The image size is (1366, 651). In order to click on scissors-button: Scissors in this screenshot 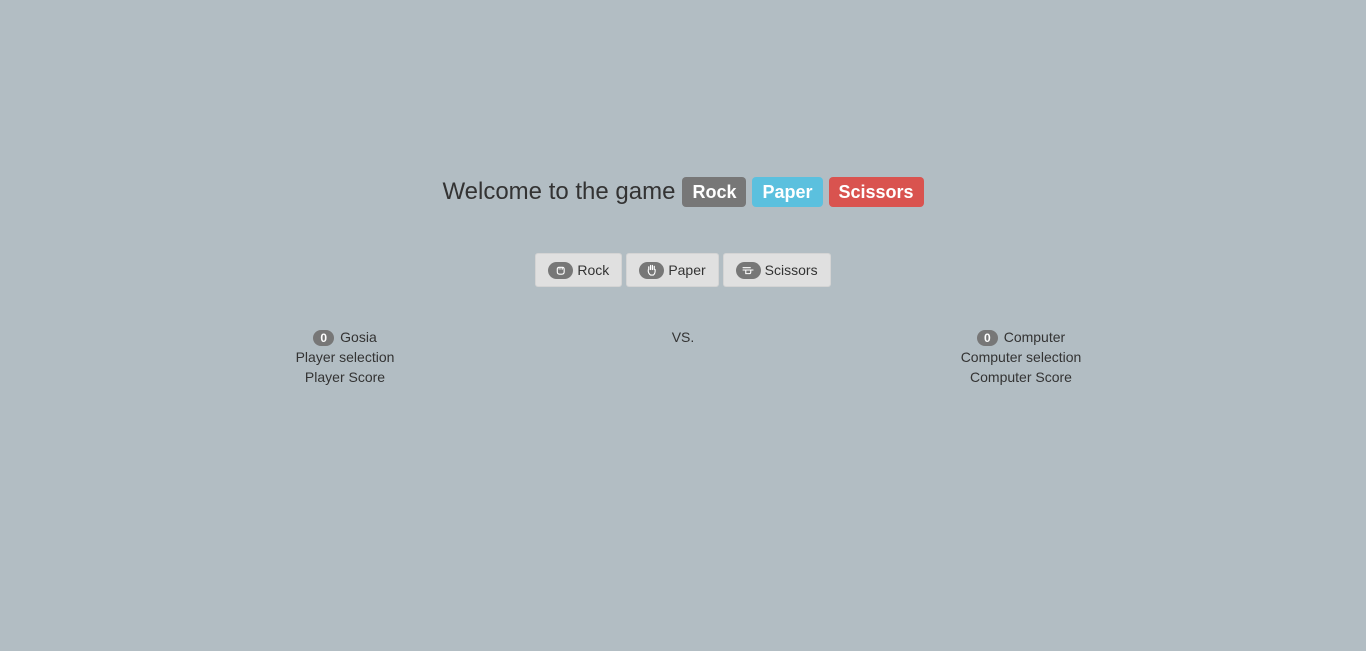, I will do `click(776, 270)`.